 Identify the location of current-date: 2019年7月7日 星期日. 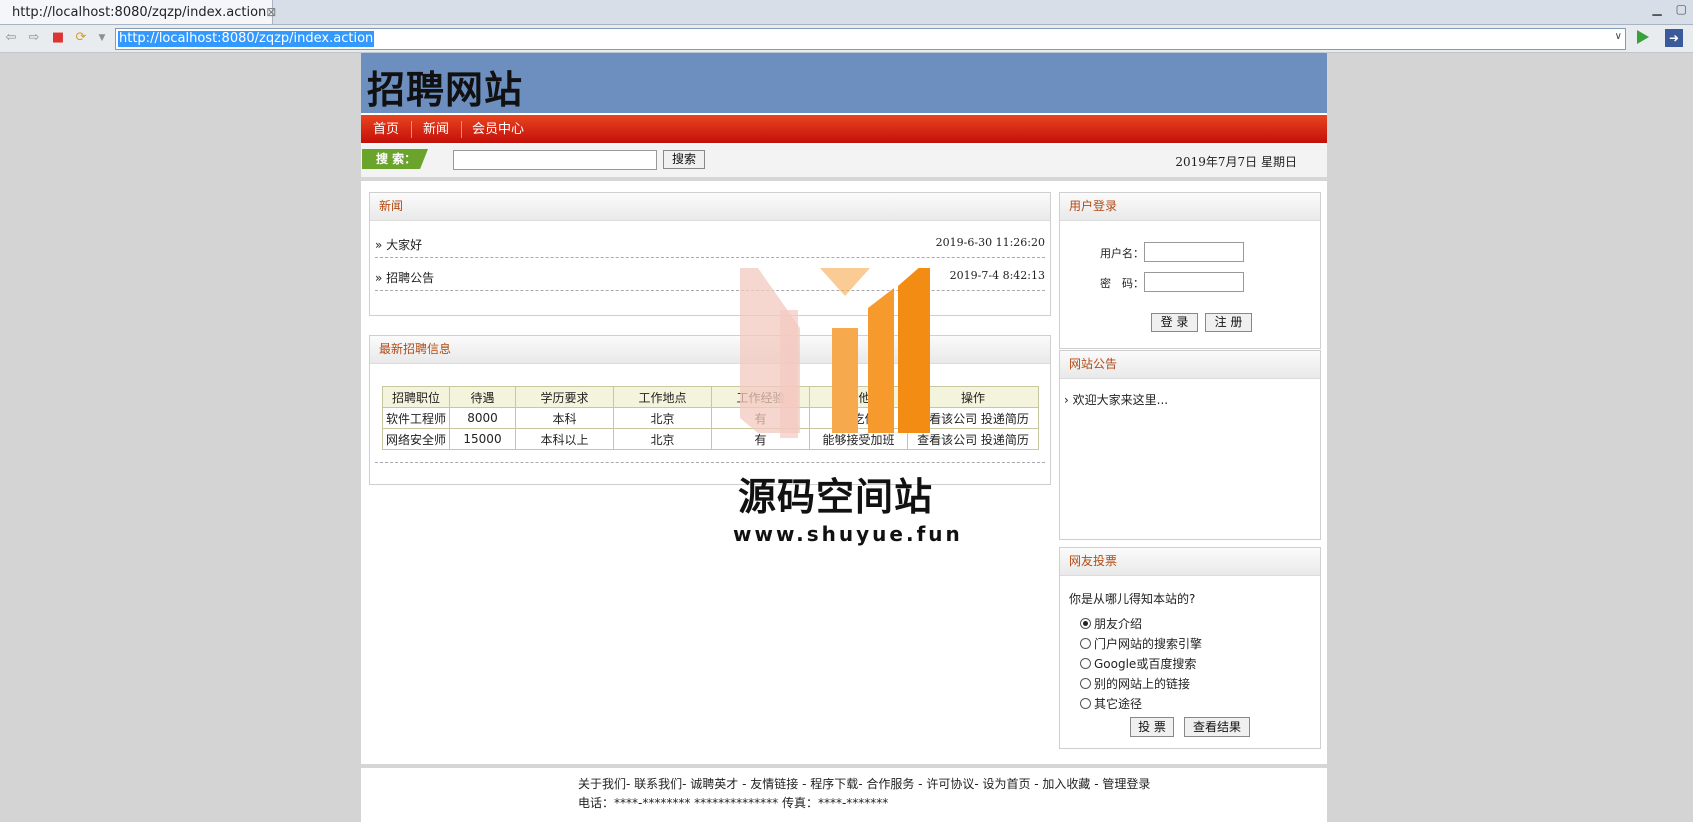
(1236, 162).